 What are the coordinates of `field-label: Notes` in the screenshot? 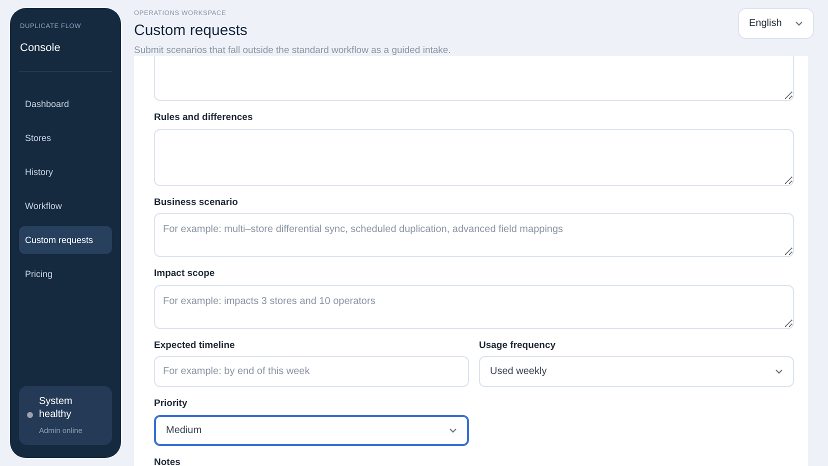 It's located at (168, 462).